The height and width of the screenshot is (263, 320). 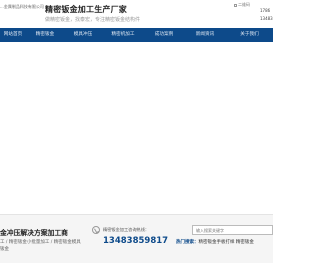 I want to click on search-input, so click(x=232, y=230).